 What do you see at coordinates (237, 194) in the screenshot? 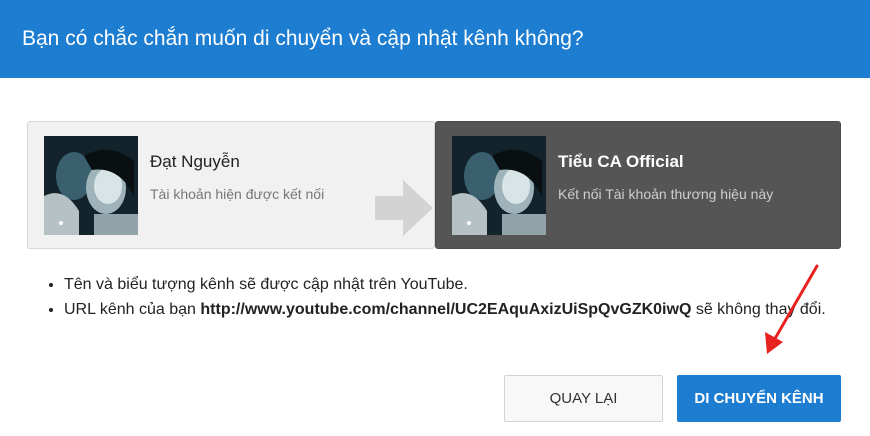
I see `source-account-subtitle: Tài khoản hiện được kết nối` at bounding box center [237, 194].